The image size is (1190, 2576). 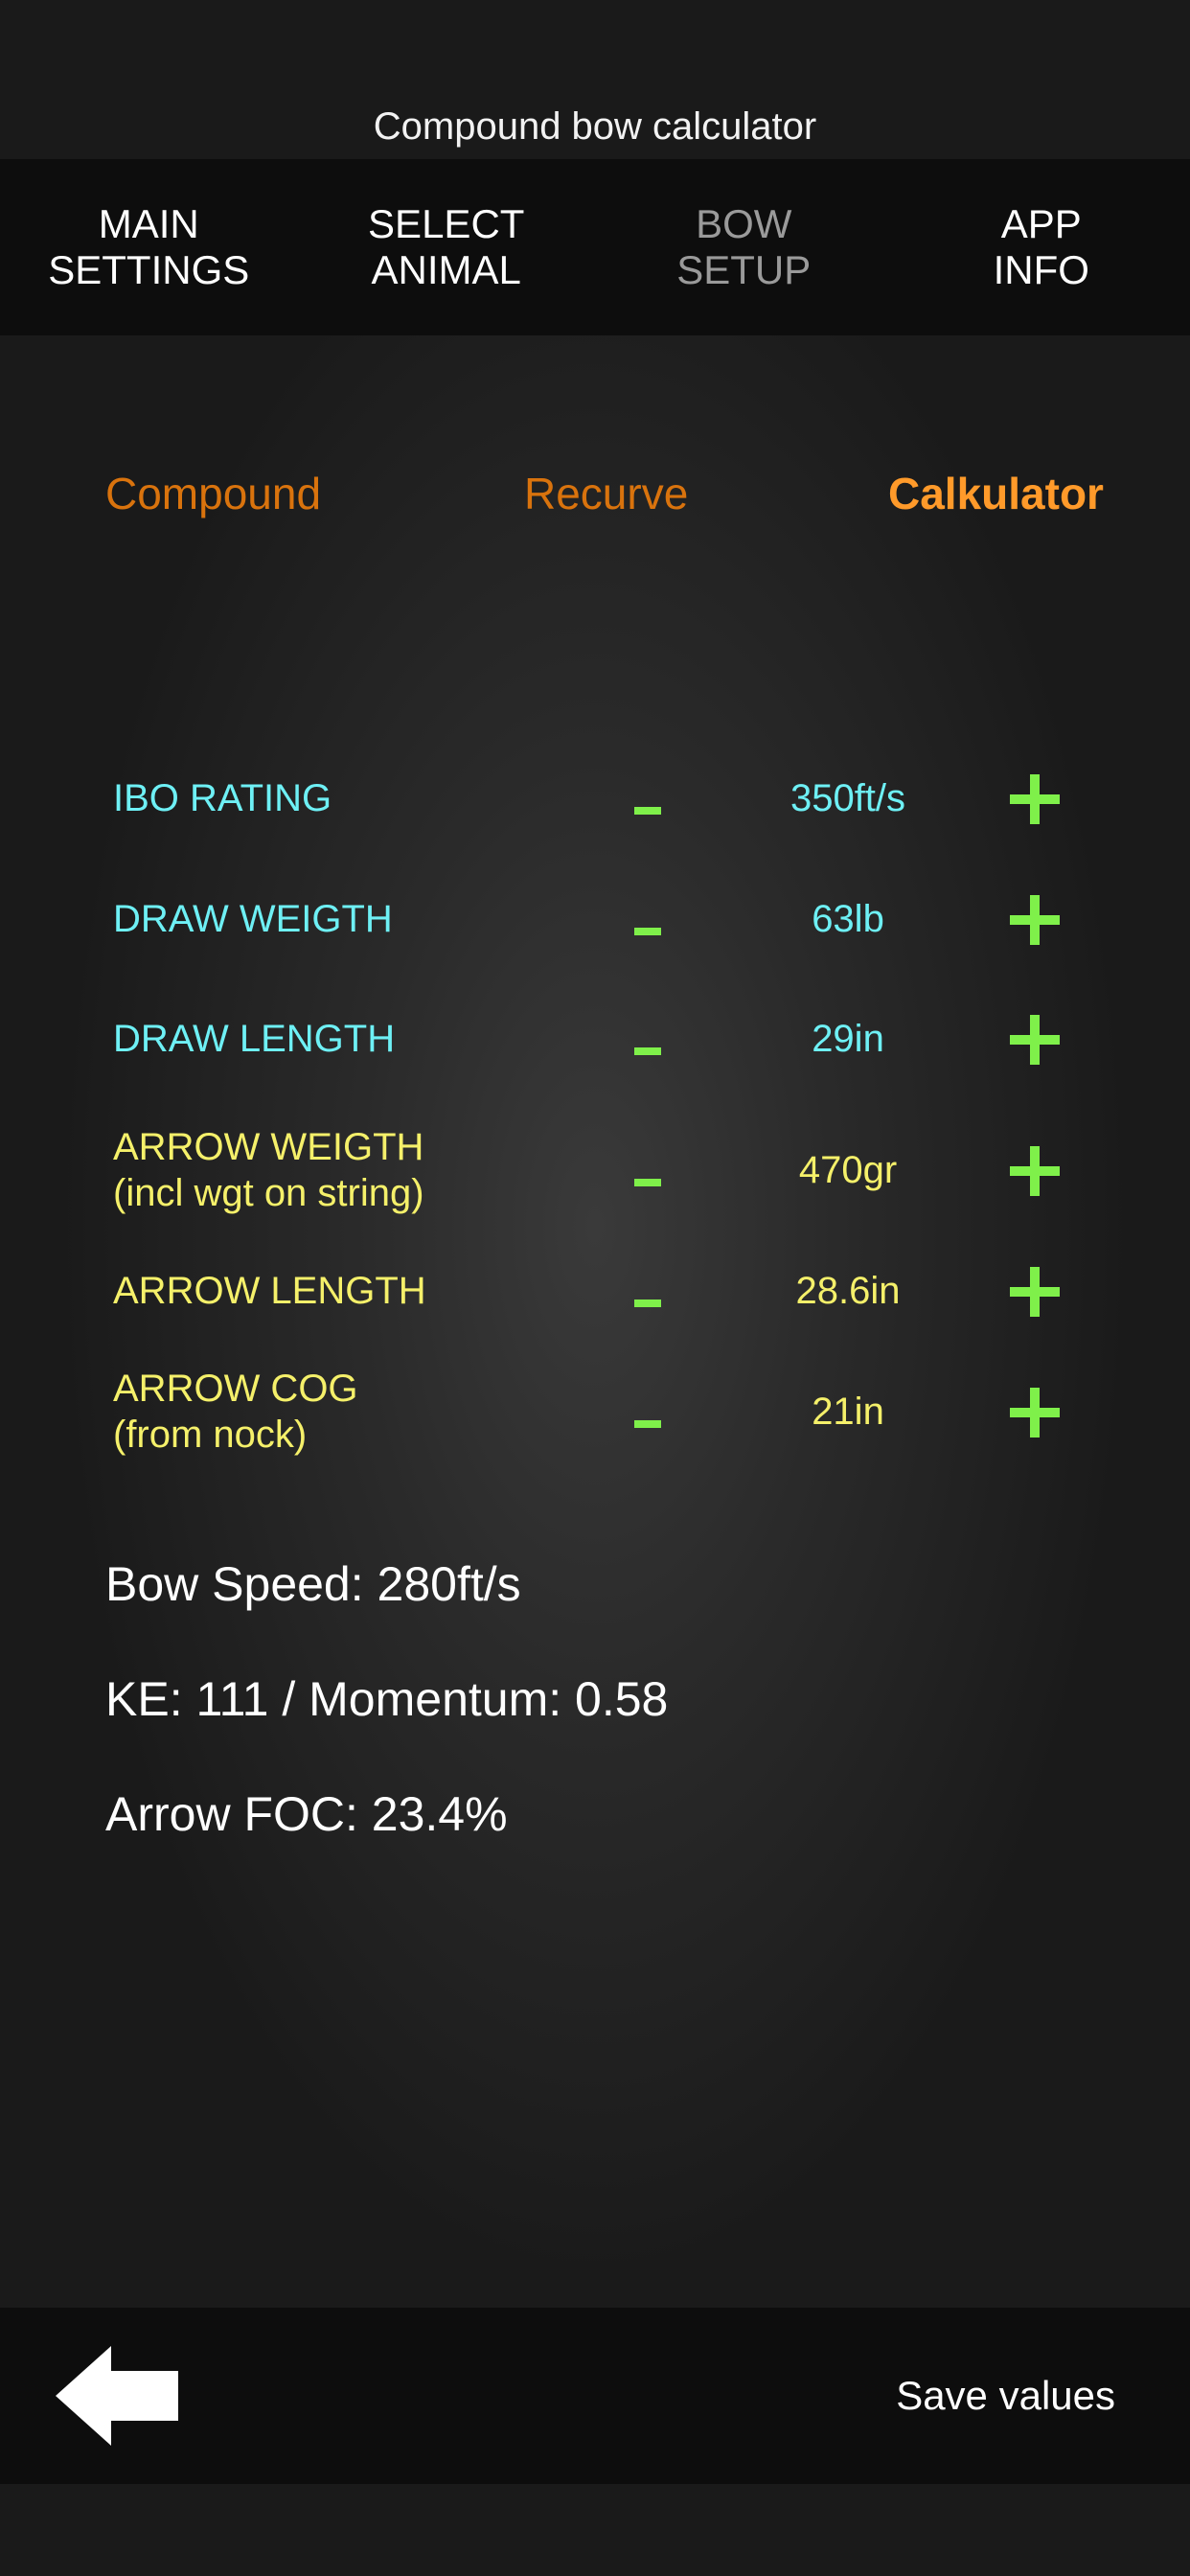 What do you see at coordinates (647, 798) in the screenshot?
I see `ibo-rating-decrease-button` at bounding box center [647, 798].